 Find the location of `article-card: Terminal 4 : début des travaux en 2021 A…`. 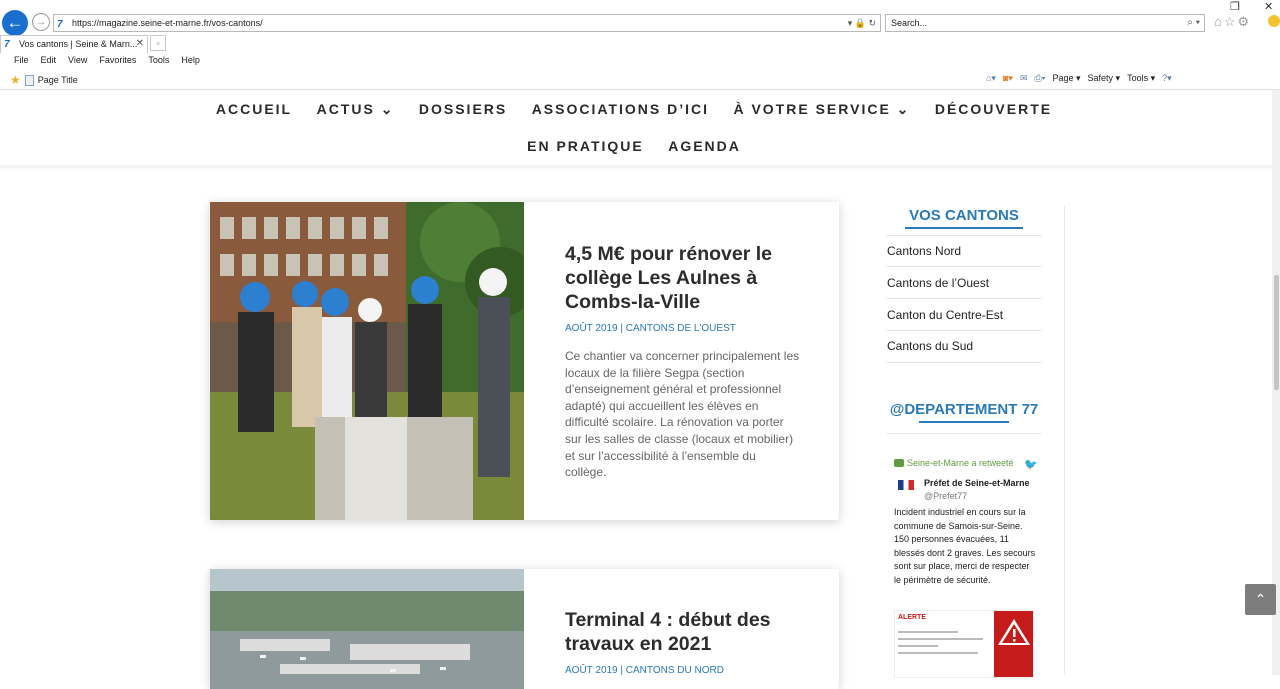

article-card: Terminal 4 : début des travaux en 2021 A… is located at coordinates (524, 629).